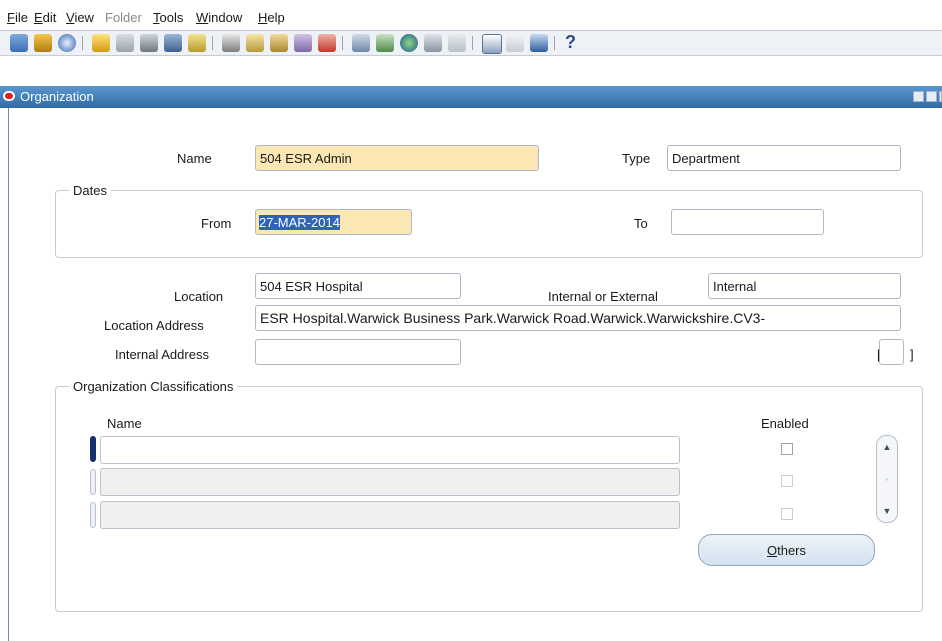  Describe the element at coordinates (457, 43) in the screenshot. I see `folder-tools-icon` at that location.